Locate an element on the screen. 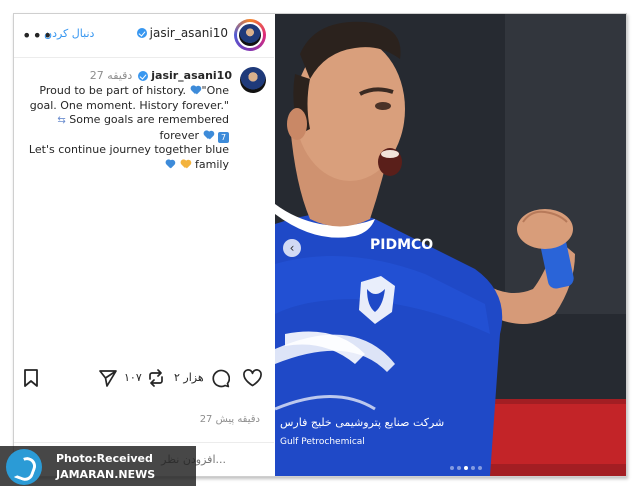 Image resolution: width=640 pixels, height=490 pixels. header-username: jasir_asani10 is located at coordinates (182, 33).